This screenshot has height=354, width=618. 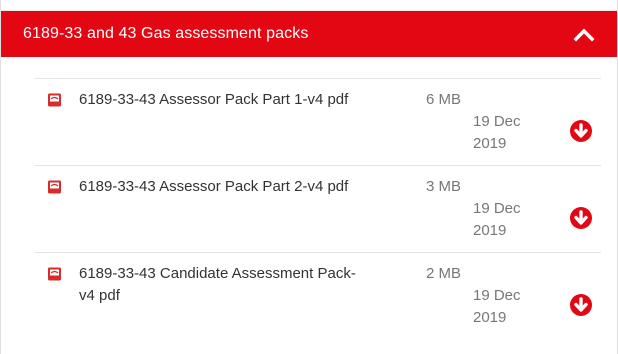 I want to click on file-size: 3 MB, so click(x=444, y=186).